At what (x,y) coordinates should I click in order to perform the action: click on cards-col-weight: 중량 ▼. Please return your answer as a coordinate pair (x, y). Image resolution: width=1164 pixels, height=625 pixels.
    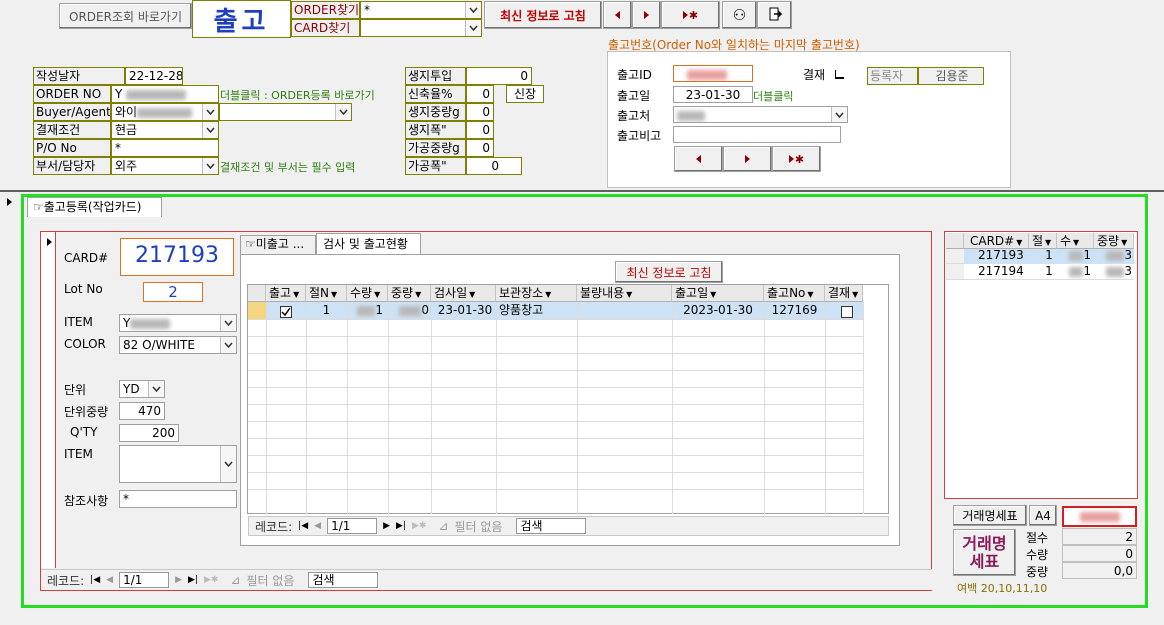
    Looking at the image, I should click on (1114, 241).